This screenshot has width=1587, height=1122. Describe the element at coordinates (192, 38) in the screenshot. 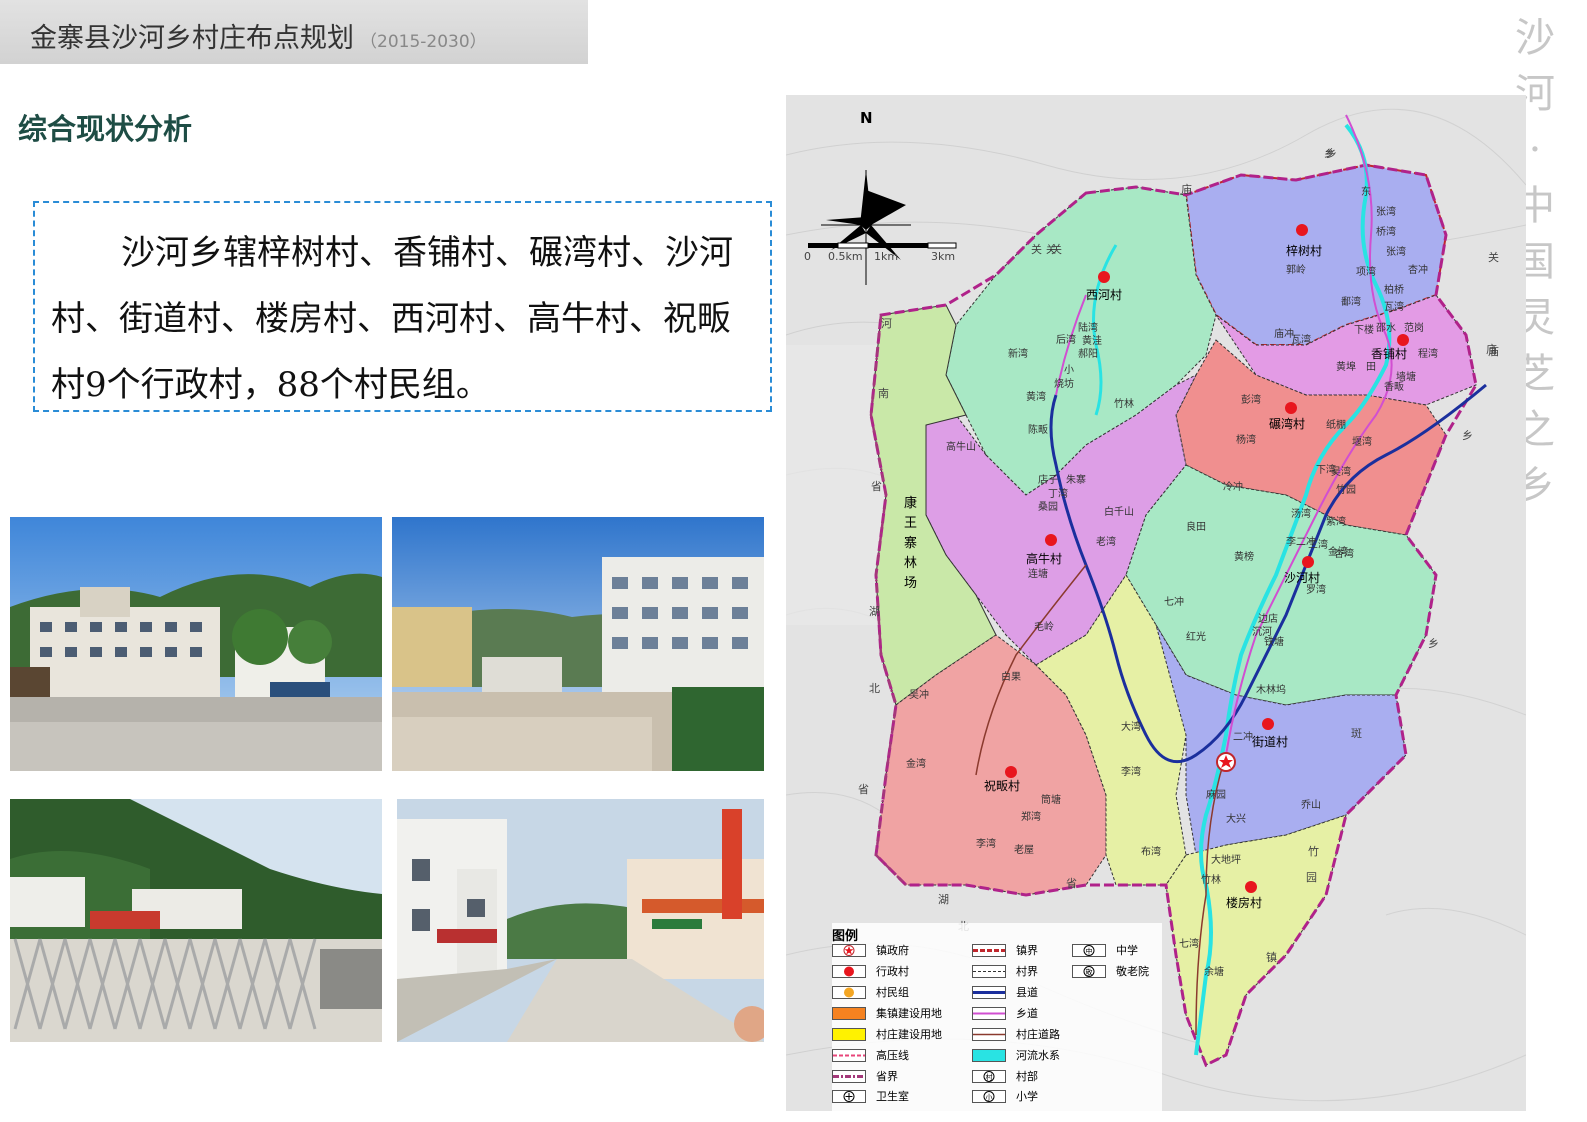

I see `page-title-text: 金寨县沙河乡村庄布点规划` at that location.